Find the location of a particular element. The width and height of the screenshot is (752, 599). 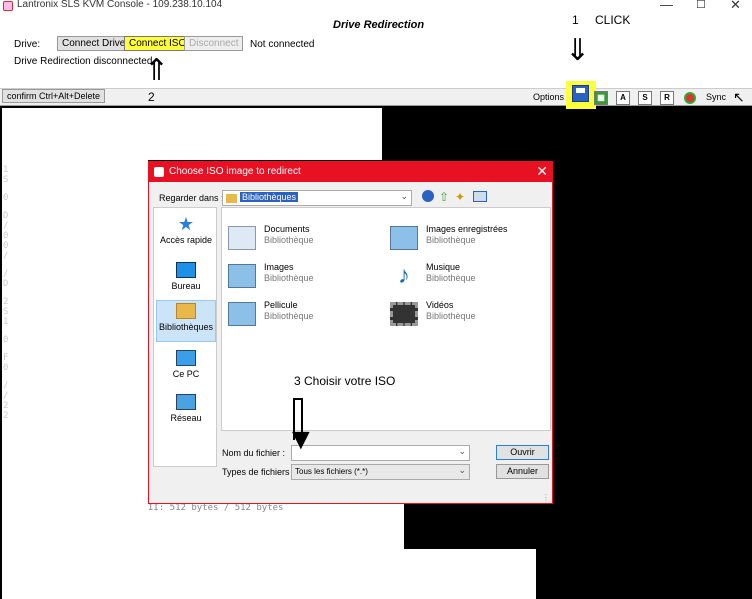

floppy-disk-icon is located at coordinates (580, 93).